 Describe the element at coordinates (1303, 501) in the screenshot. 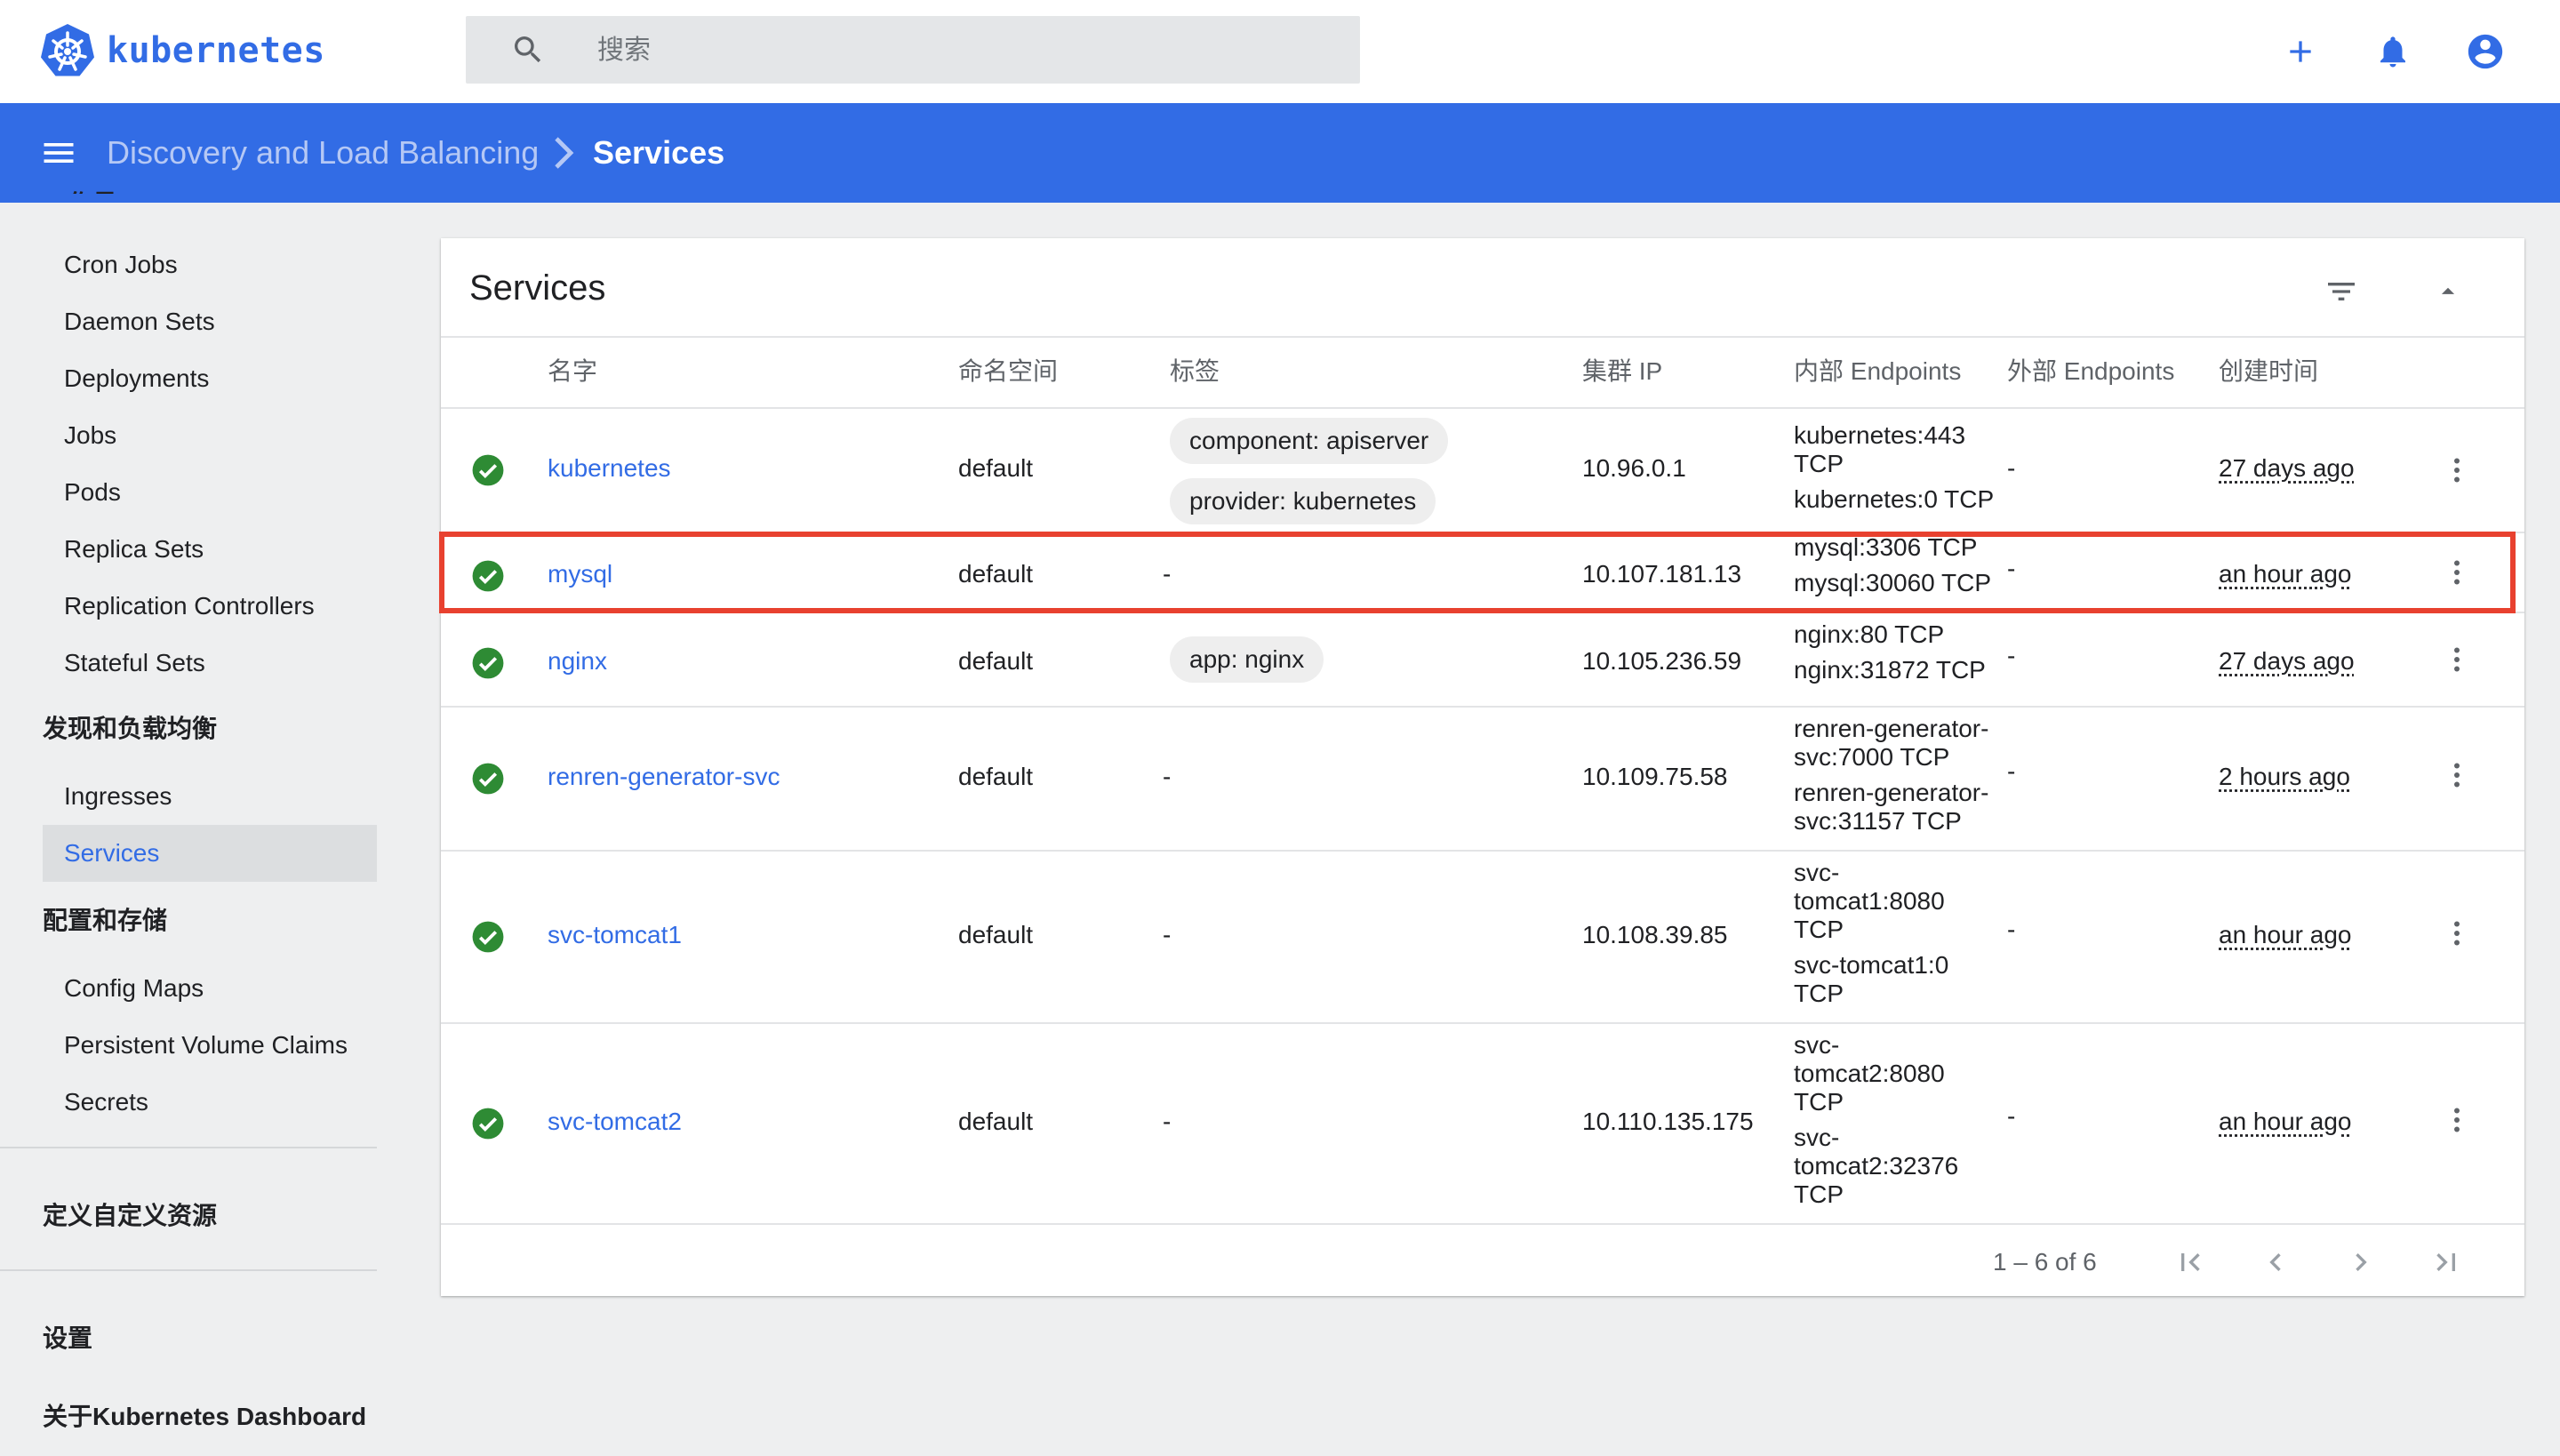

I see `label-chip: provider: kubernetes` at that location.